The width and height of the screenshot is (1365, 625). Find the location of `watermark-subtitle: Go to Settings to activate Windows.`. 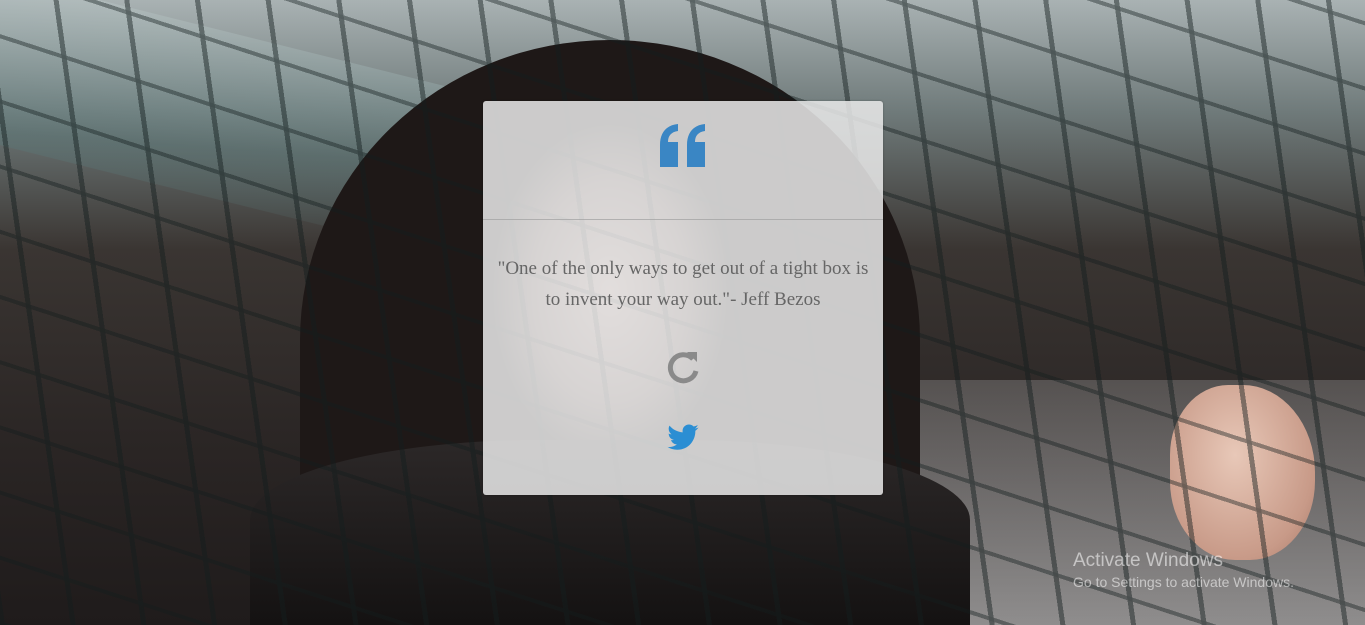

watermark-subtitle: Go to Settings to activate Windows. is located at coordinates (1183, 582).